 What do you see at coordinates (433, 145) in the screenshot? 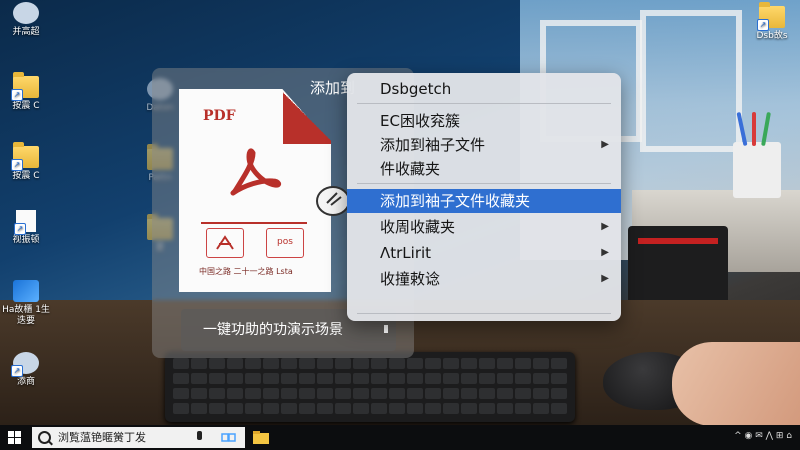
I see `menu-item-label: 添加到袖子文件` at bounding box center [433, 145].